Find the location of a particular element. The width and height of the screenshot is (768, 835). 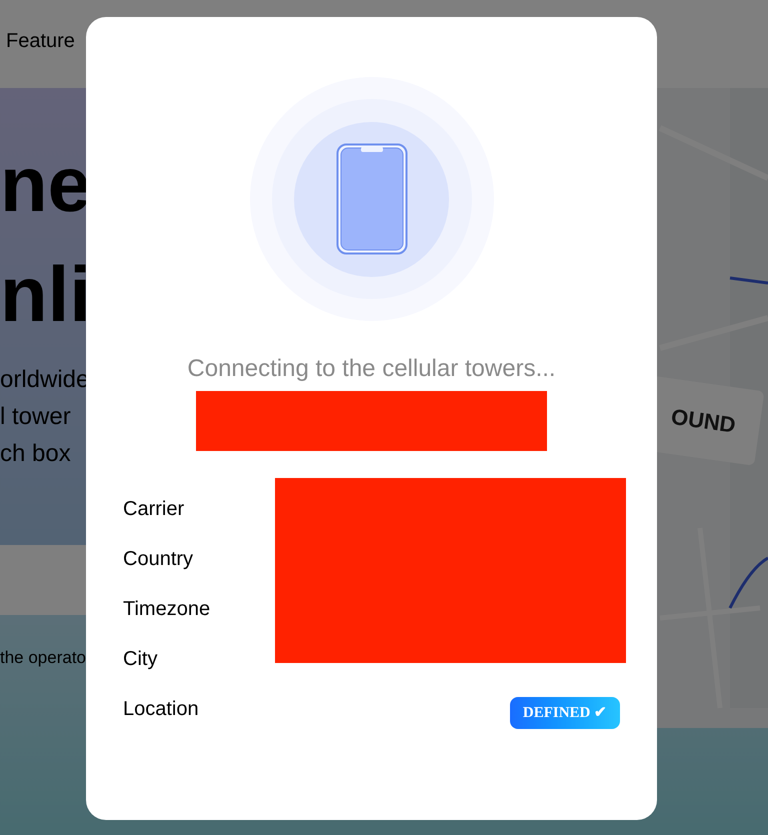

nav-link: Feature is located at coordinates (40, 41).